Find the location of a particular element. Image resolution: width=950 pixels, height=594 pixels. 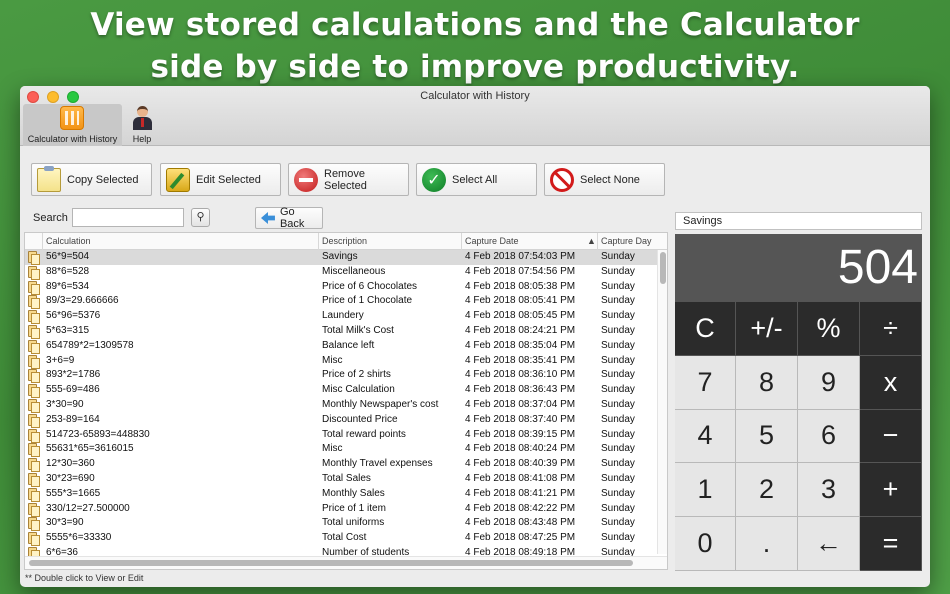

cell-capture-date: 4 Feb 2018 08:43:48 PM is located at coordinates (520, 523).